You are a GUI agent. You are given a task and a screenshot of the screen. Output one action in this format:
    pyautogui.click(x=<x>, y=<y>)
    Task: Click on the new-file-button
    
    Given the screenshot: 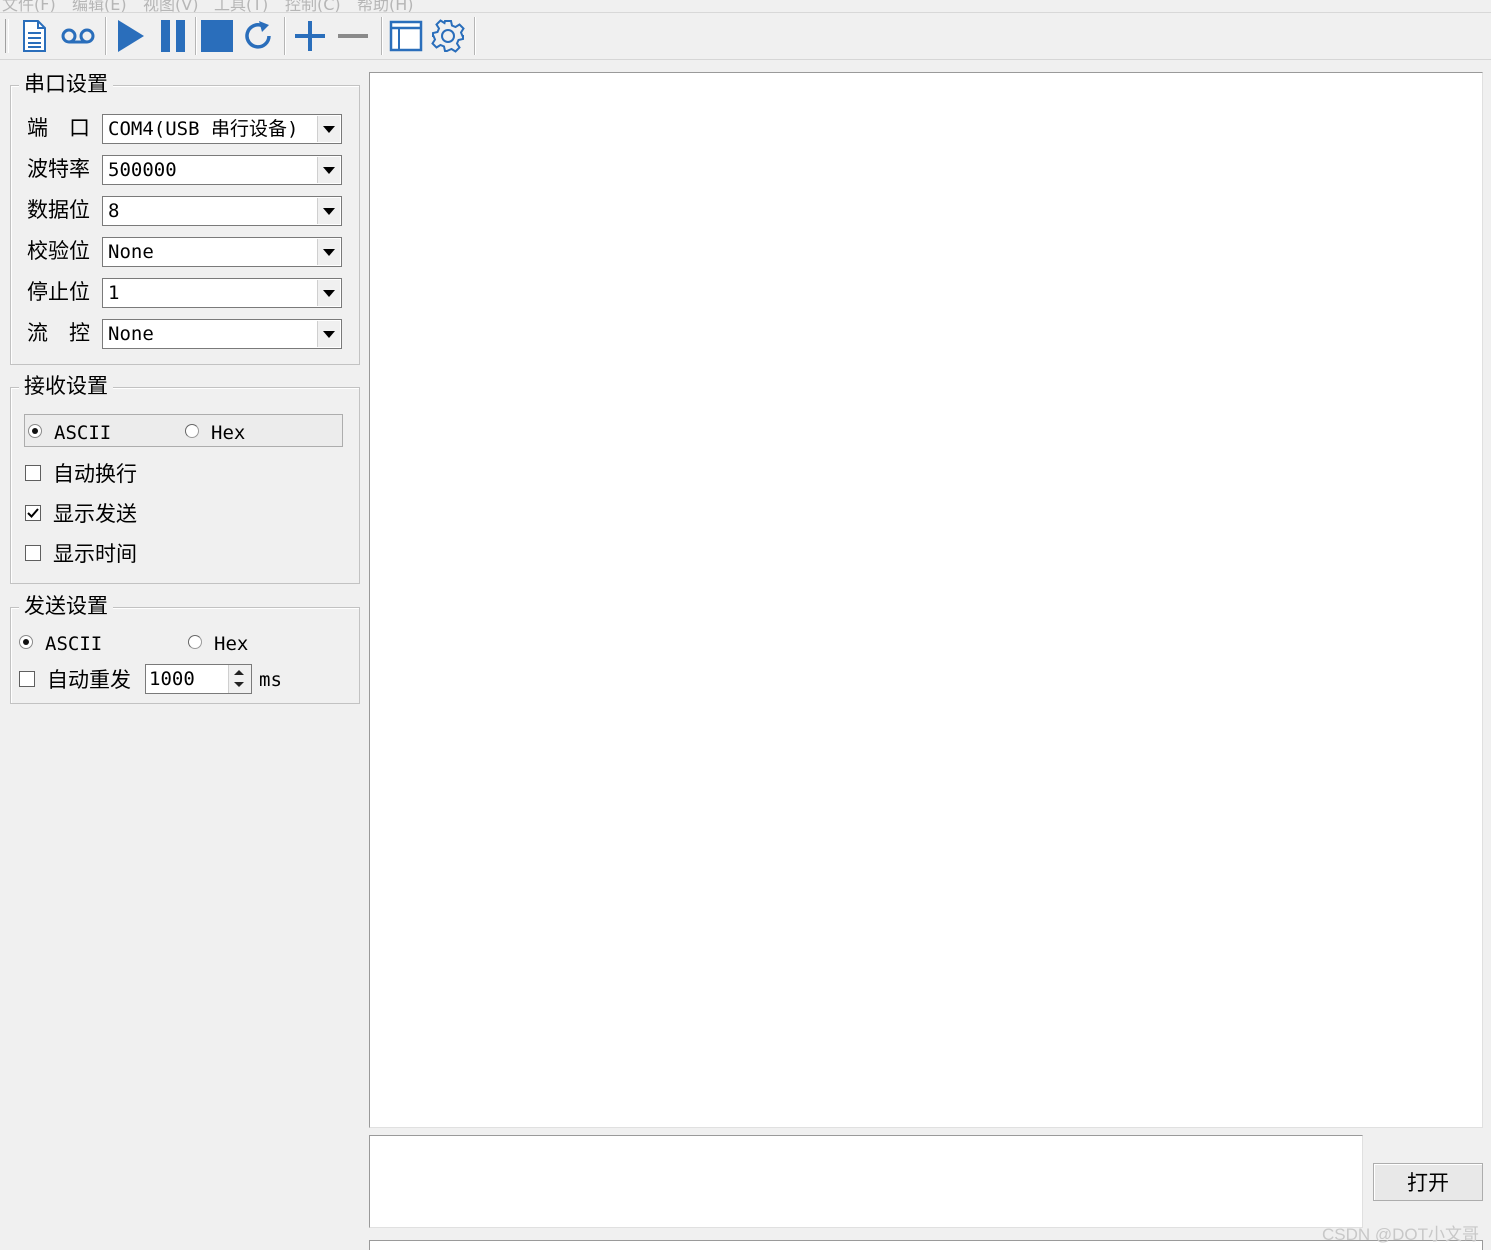 What is the action you would take?
    pyautogui.click(x=34, y=36)
    